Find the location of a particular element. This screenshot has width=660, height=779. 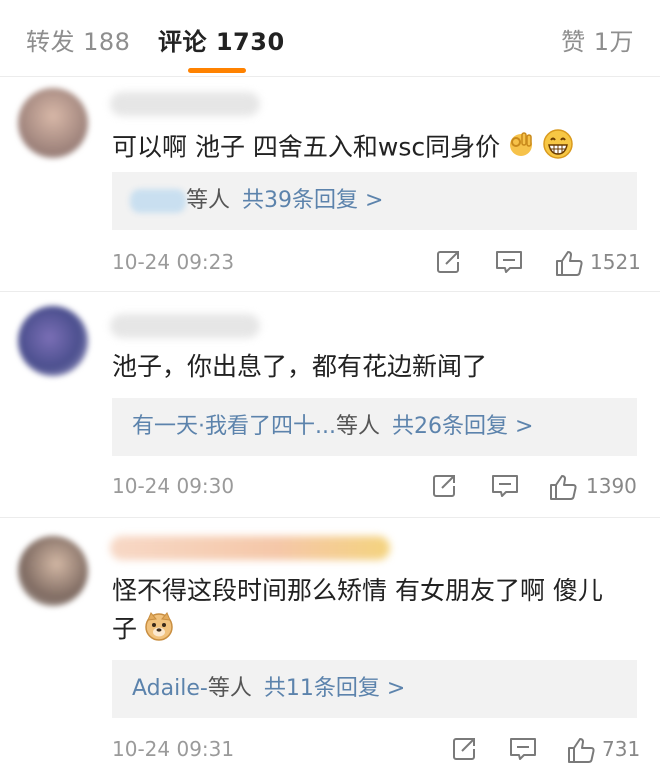

reply-preview: 有一天·我看了四十...等人 共26条回复 > is located at coordinates (374, 427).